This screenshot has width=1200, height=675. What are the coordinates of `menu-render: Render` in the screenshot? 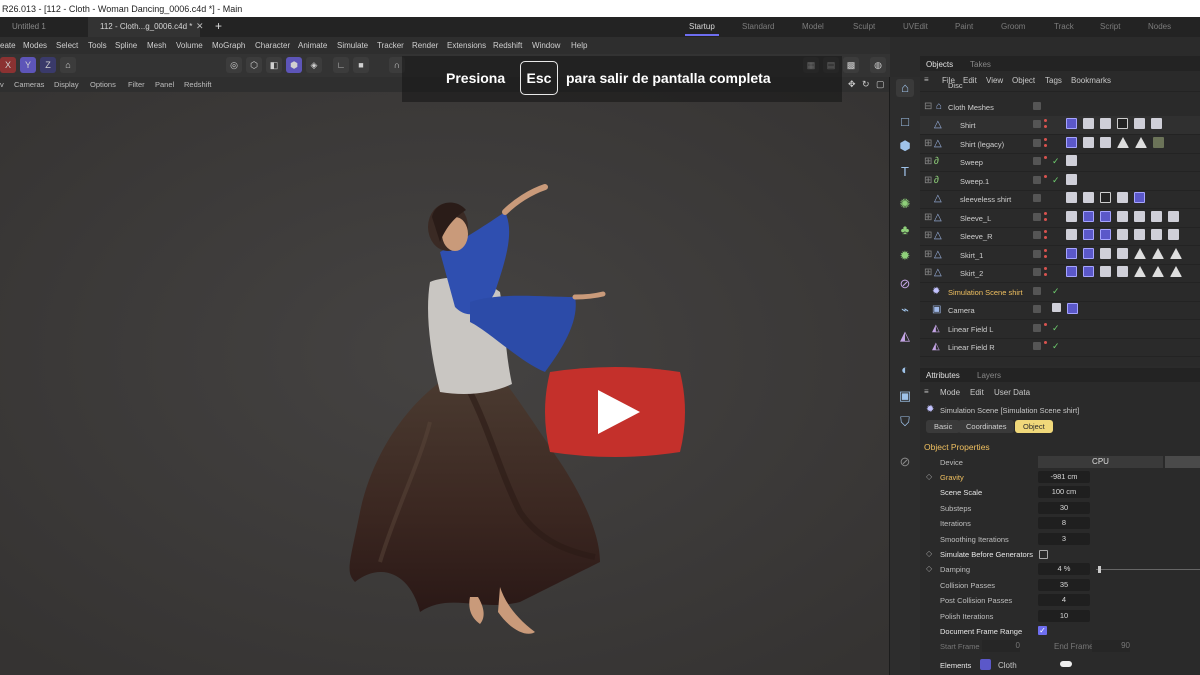 It's located at (425, 45).